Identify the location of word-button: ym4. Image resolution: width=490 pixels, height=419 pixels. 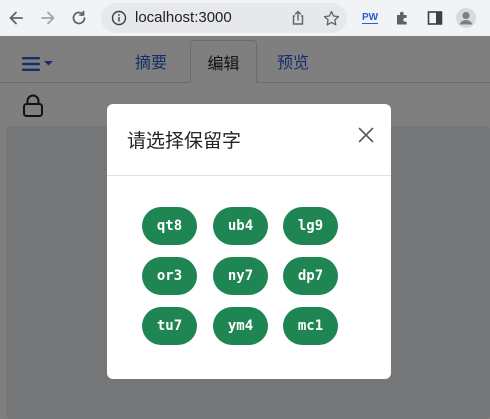
(240, 326).